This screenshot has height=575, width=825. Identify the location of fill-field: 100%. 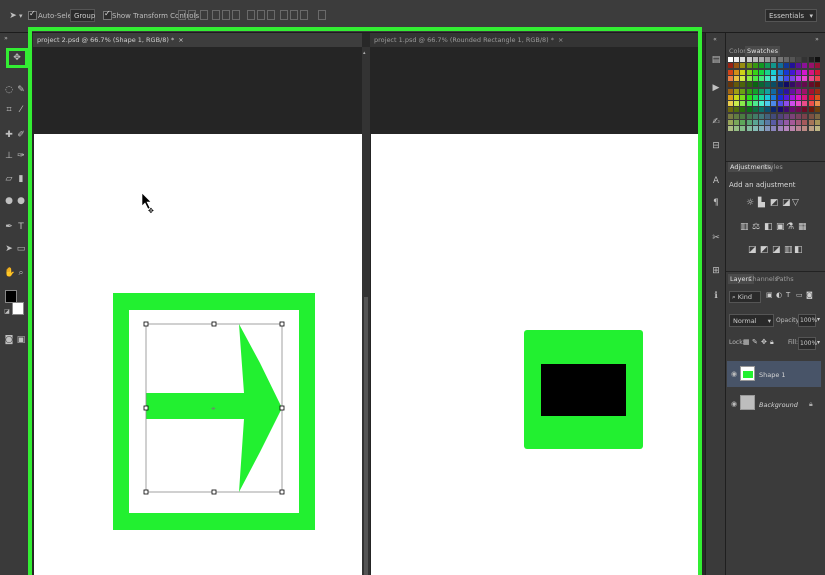
(807, 343).